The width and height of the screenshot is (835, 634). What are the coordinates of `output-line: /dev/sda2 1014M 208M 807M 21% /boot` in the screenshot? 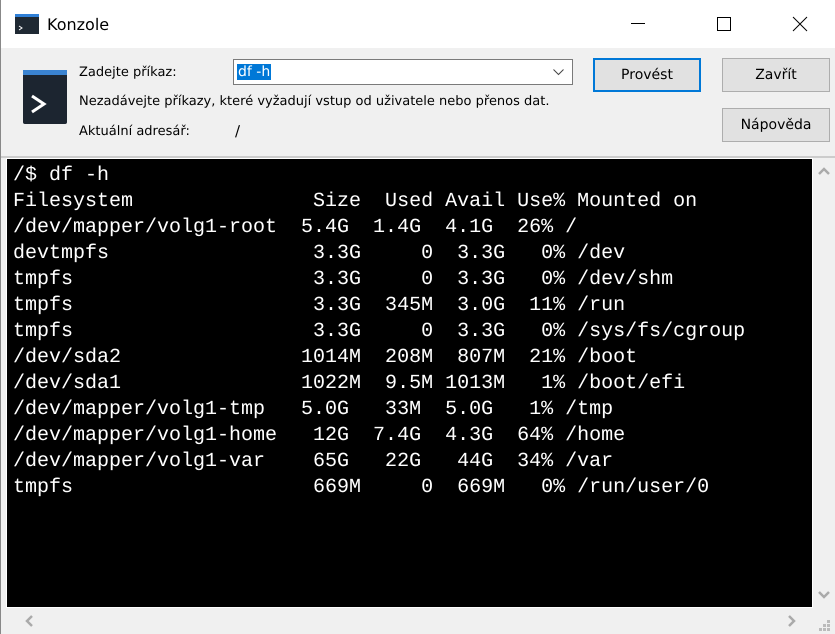 It's located at (325, 358).